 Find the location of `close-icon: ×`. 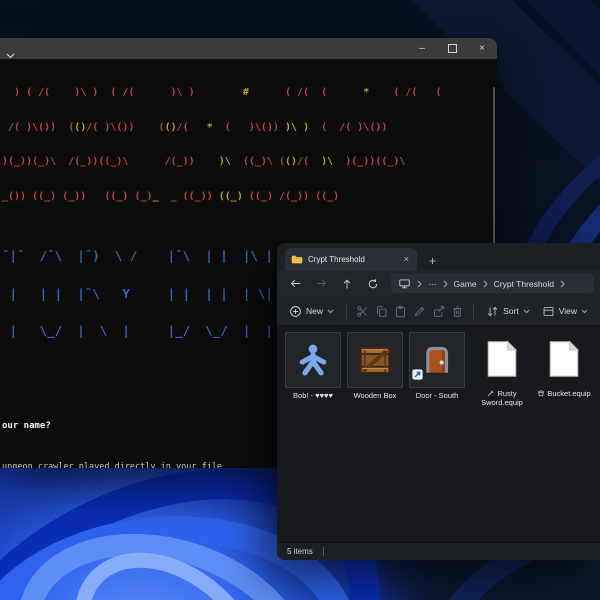

close-icon: × is located at coordinates (482, 48).